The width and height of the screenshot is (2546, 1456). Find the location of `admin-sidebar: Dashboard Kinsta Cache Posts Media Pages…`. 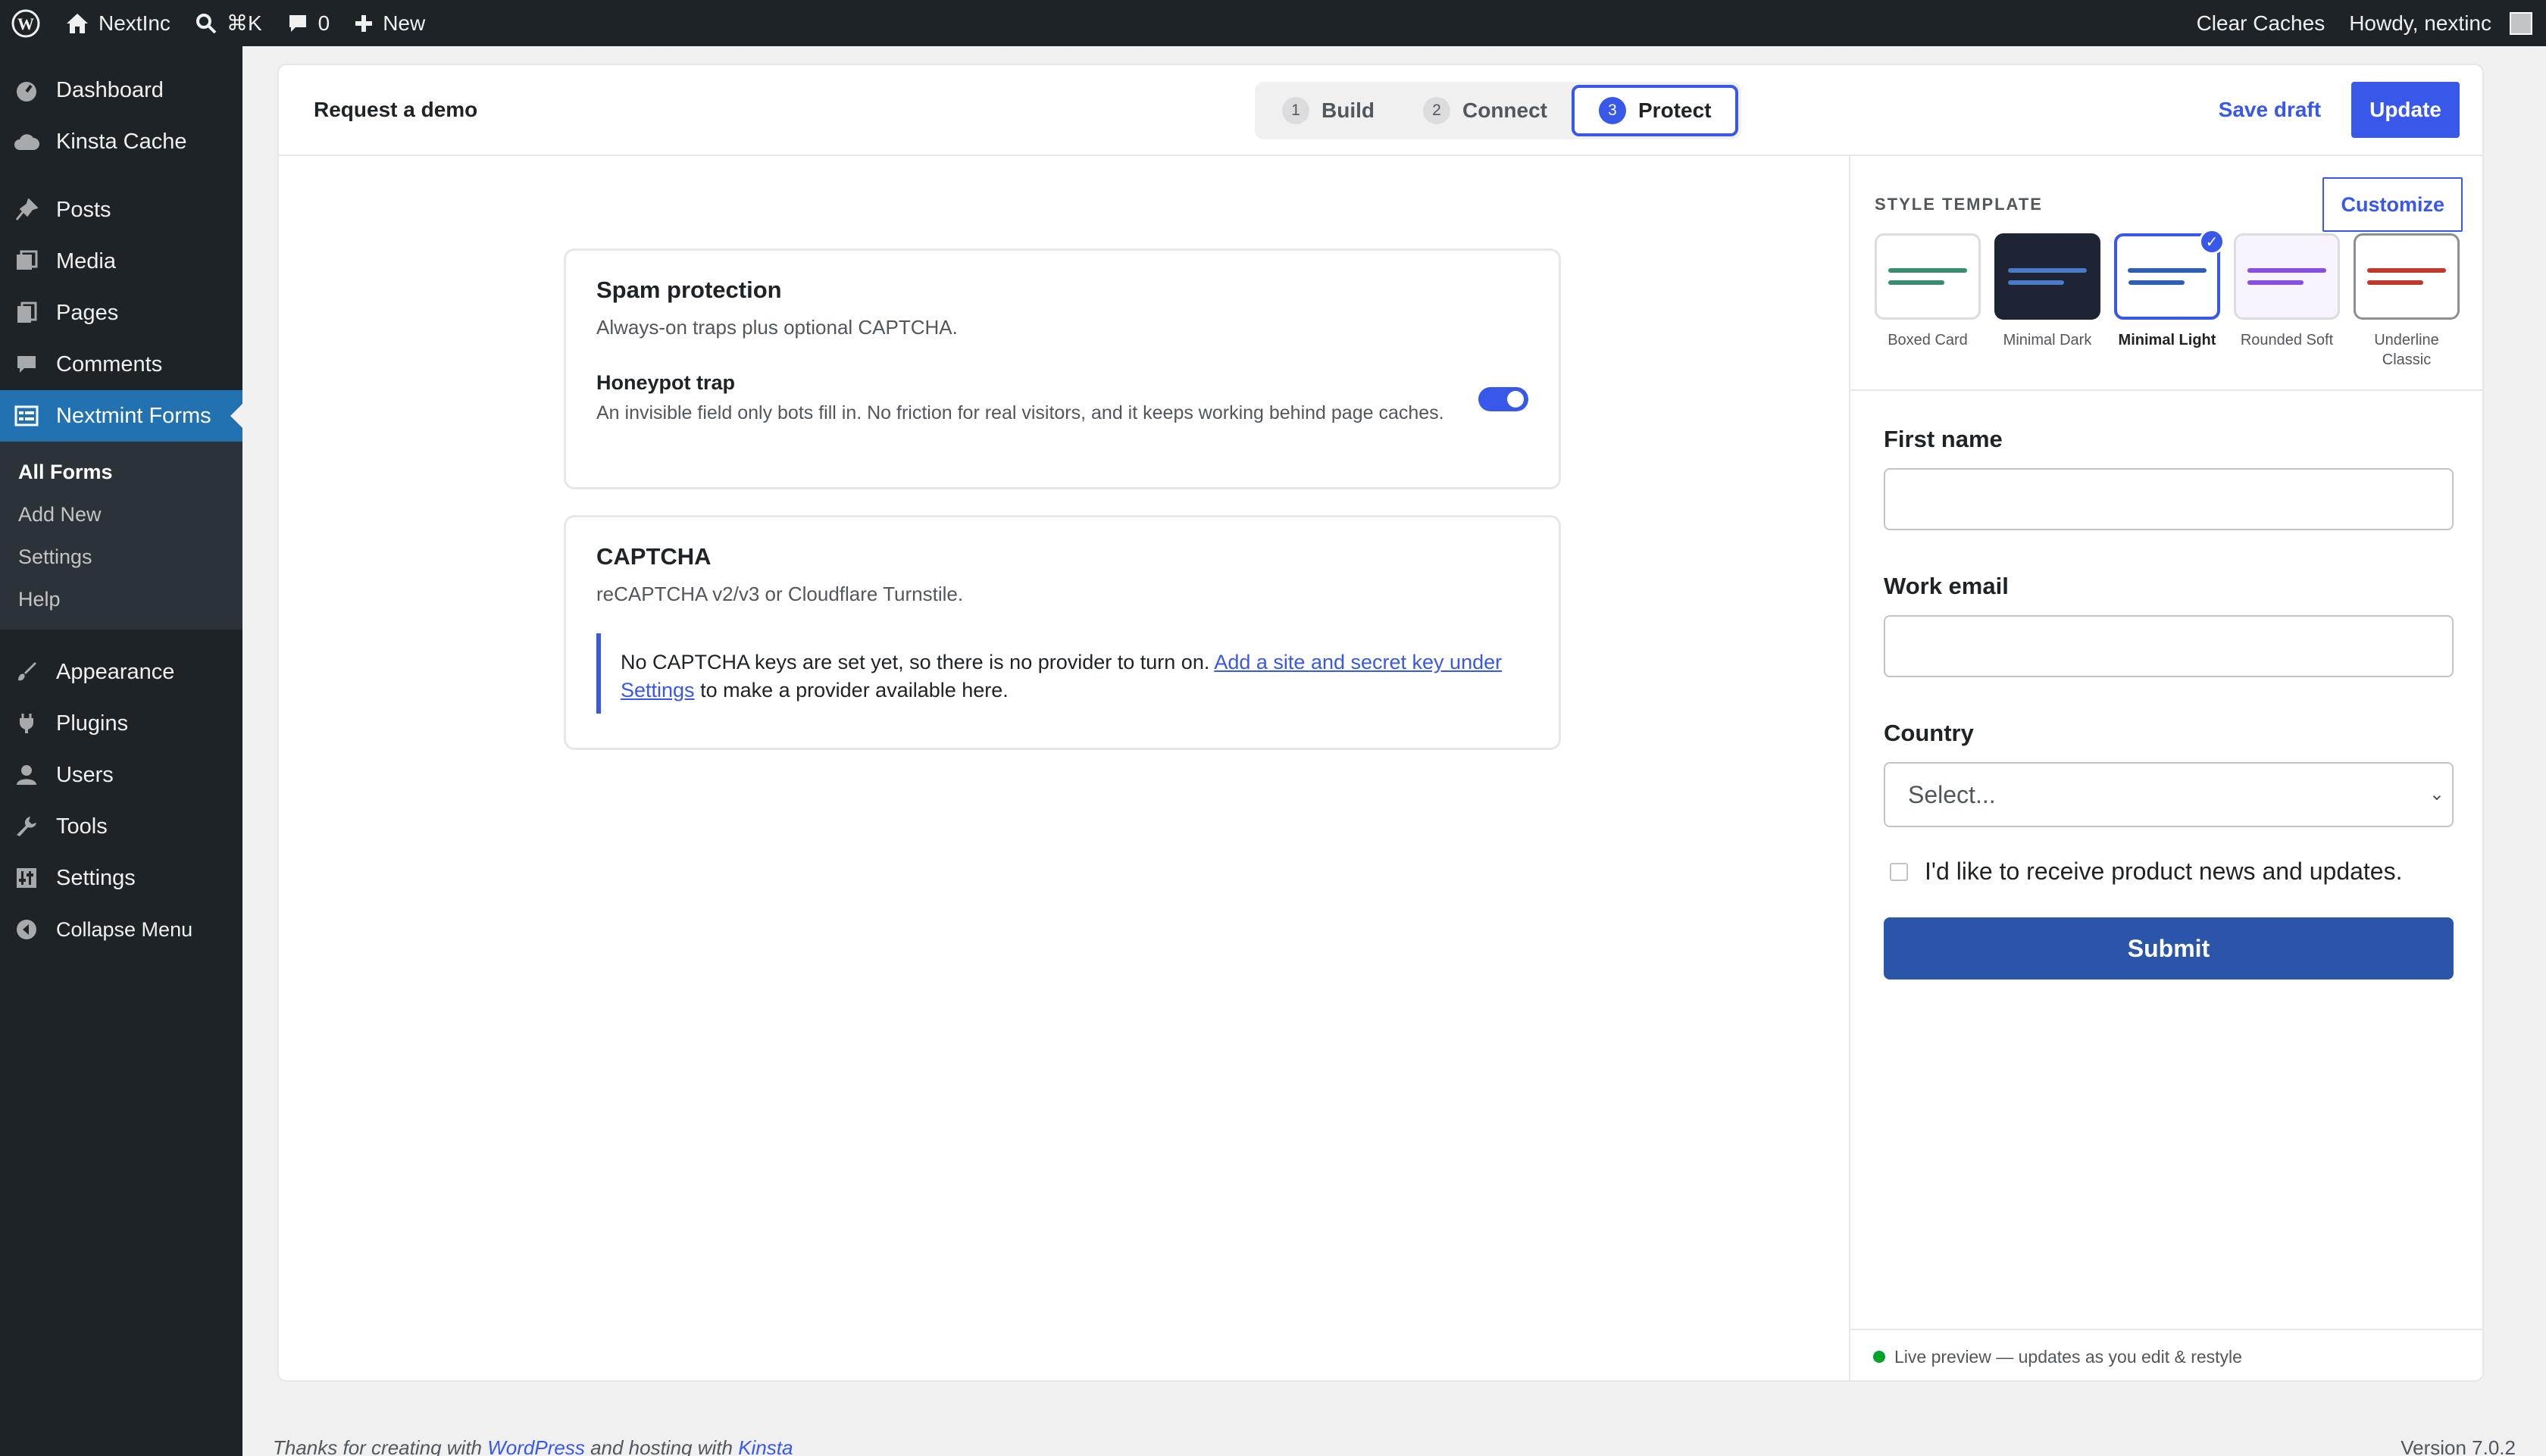

admin-sidebar: Dashboard Kinsta Cache Posts Media Pages… is located at coordinates (121, 751).